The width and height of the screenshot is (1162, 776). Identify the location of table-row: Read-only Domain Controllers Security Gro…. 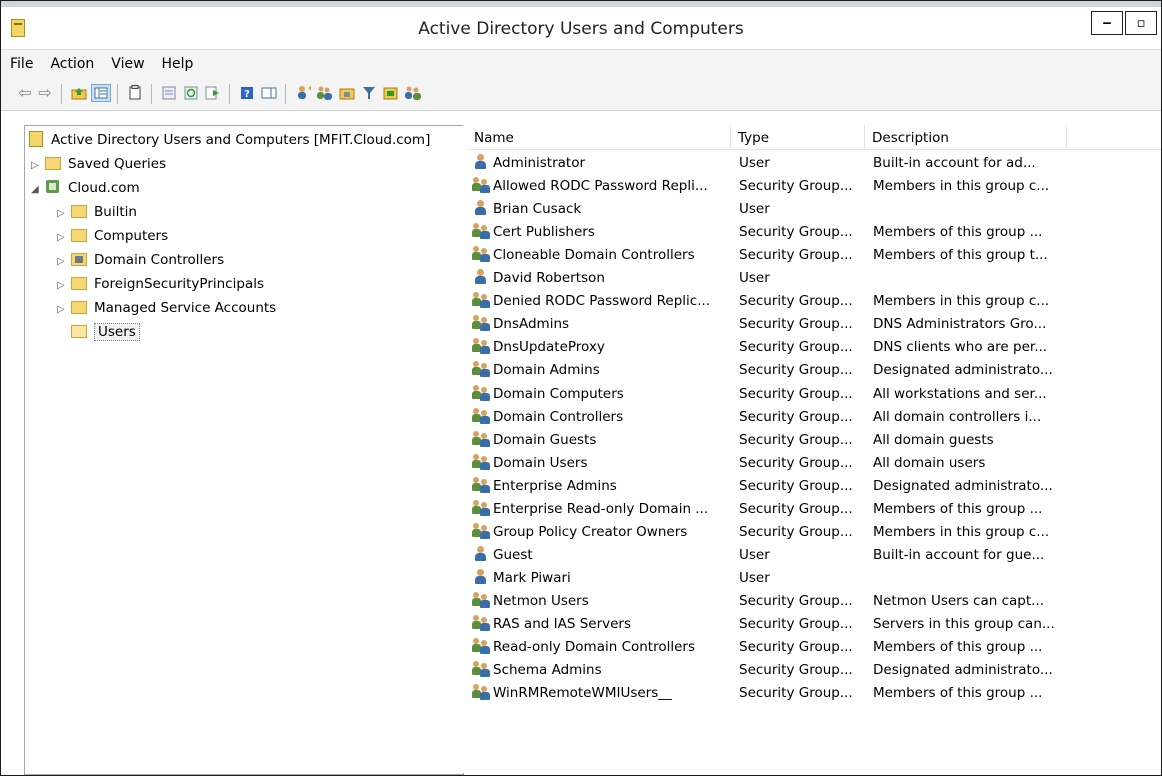
(814, 647).